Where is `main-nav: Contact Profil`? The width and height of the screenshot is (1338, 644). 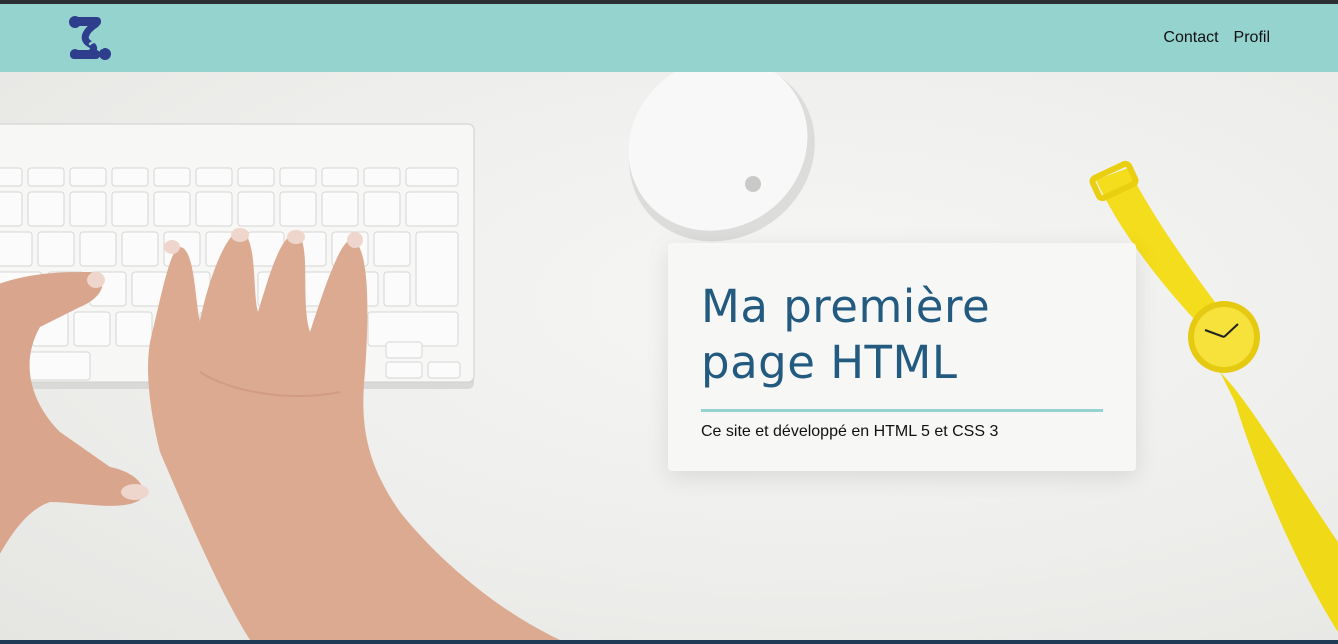
main-nav: Contact Profil is located at coordinates (1216, 38).